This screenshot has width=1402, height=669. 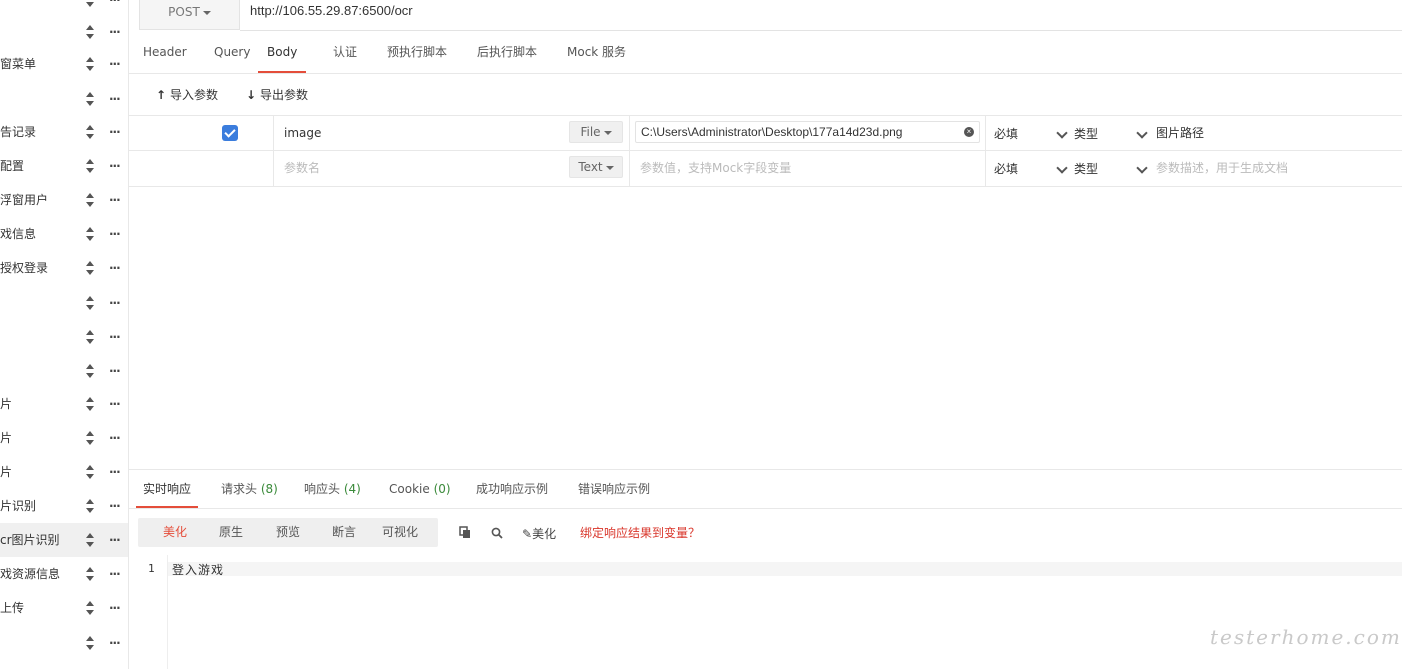 What do you see at coordinates (344, 532) in the screenshot?
I see `view-mode-assert: 断言` at bounding box center [344, 532].